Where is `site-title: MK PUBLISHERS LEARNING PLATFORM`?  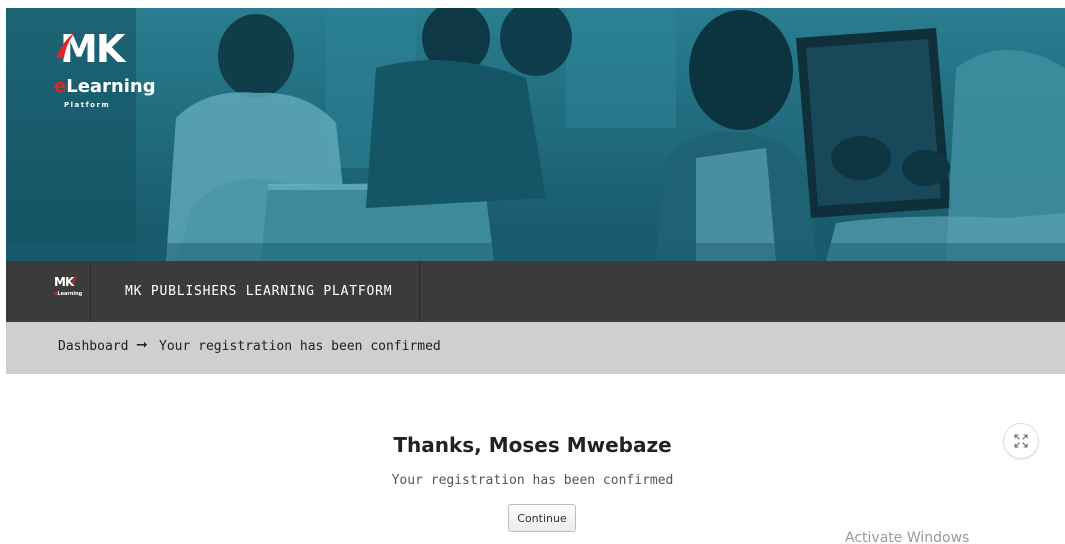
site-title: MK PUBLISHERS LEARNING PLATFORM is located at coordinates (259, 291).